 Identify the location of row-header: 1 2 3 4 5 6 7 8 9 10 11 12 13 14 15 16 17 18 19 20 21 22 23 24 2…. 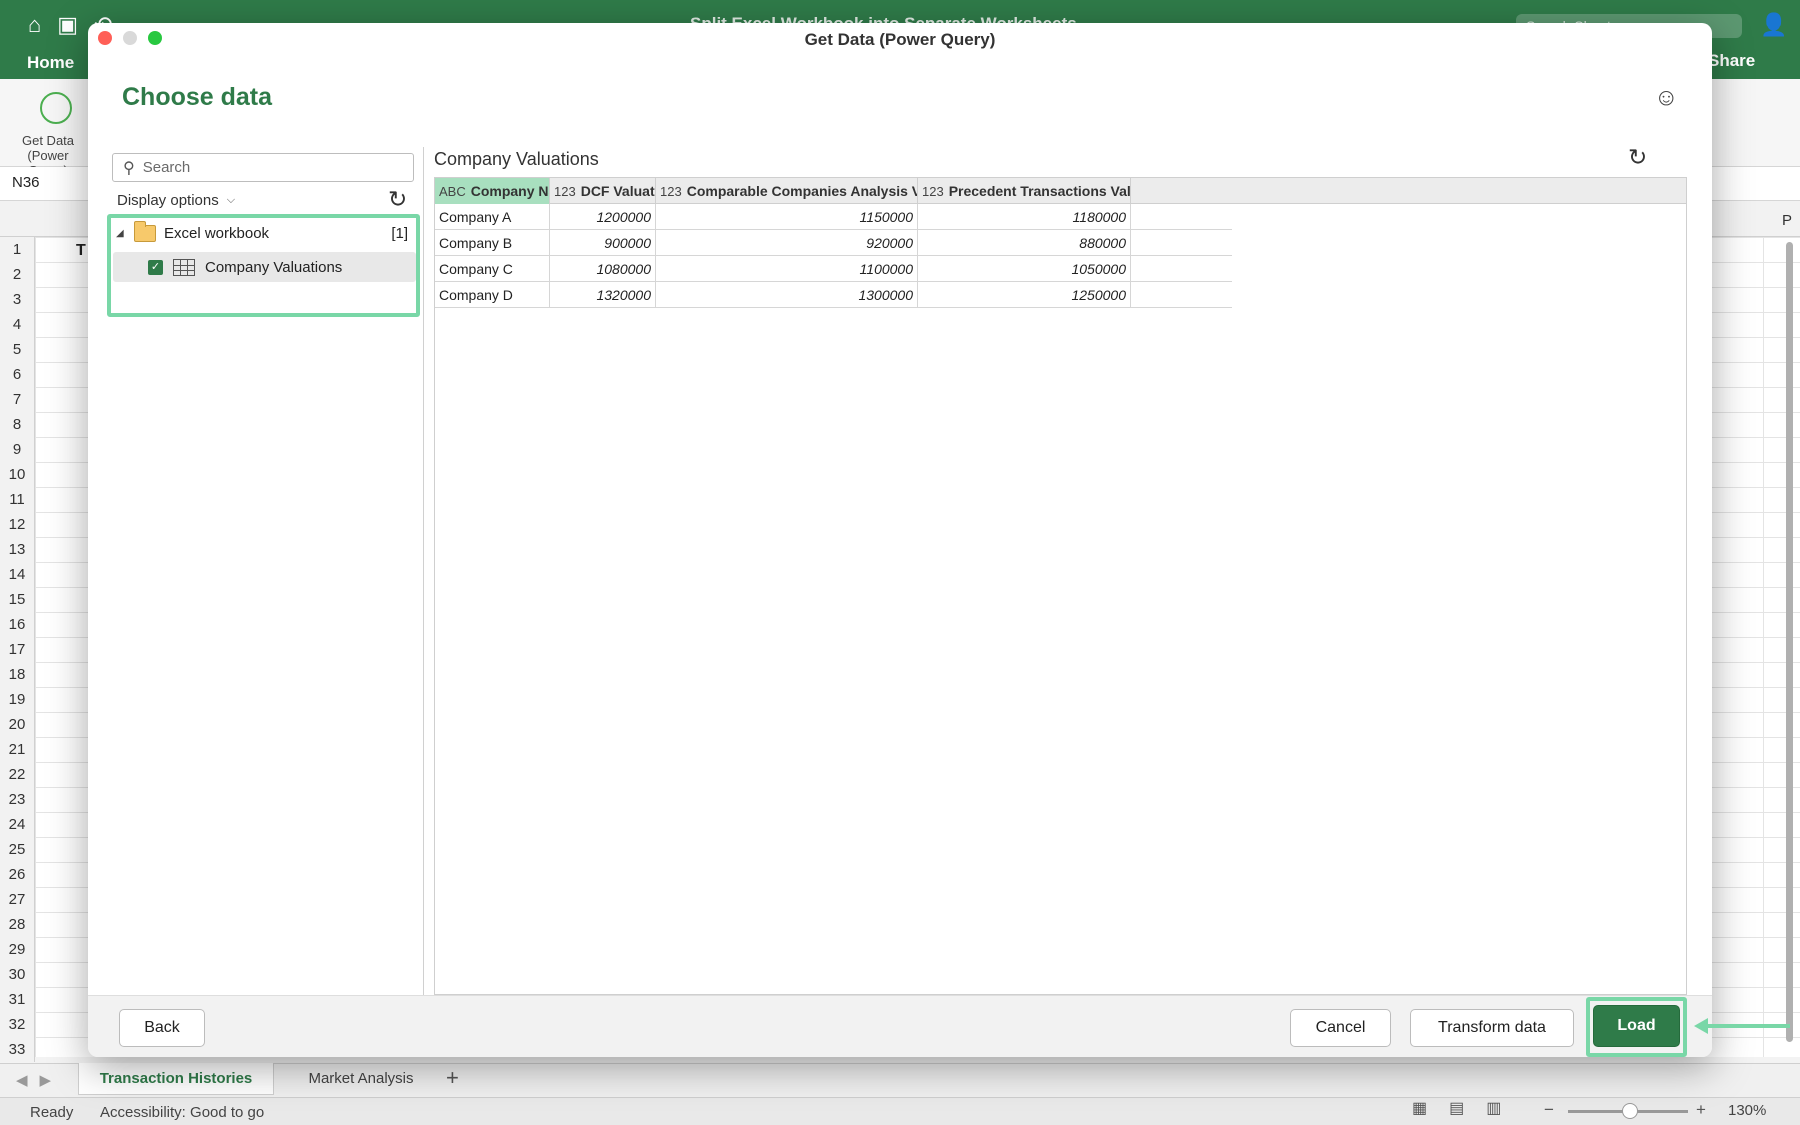
(17, 649).